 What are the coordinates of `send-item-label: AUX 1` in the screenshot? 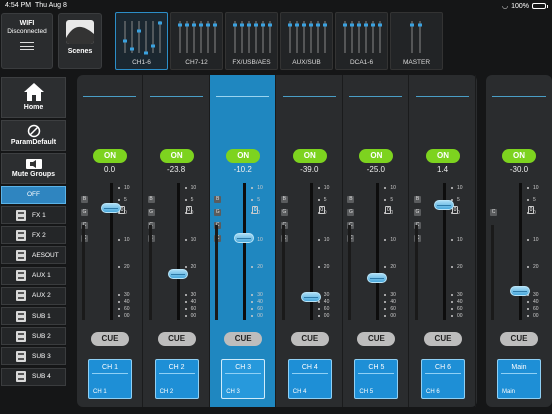 It's located at (41, 276).